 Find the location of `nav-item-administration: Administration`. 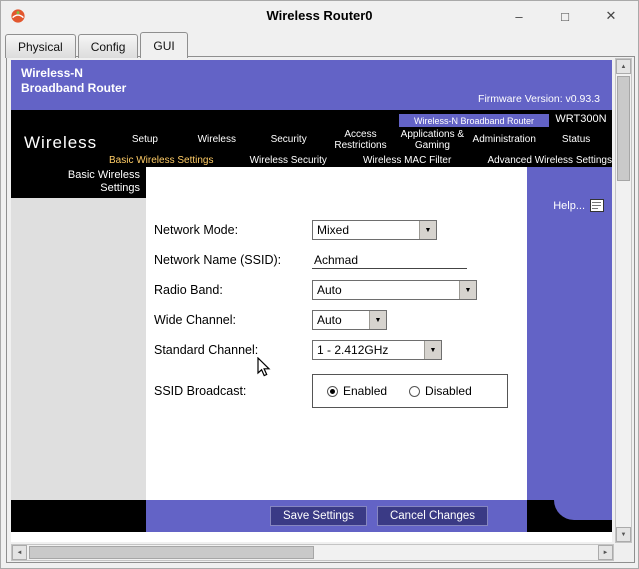

nav-item-administration: Administration is located at coordinates (504, 139).